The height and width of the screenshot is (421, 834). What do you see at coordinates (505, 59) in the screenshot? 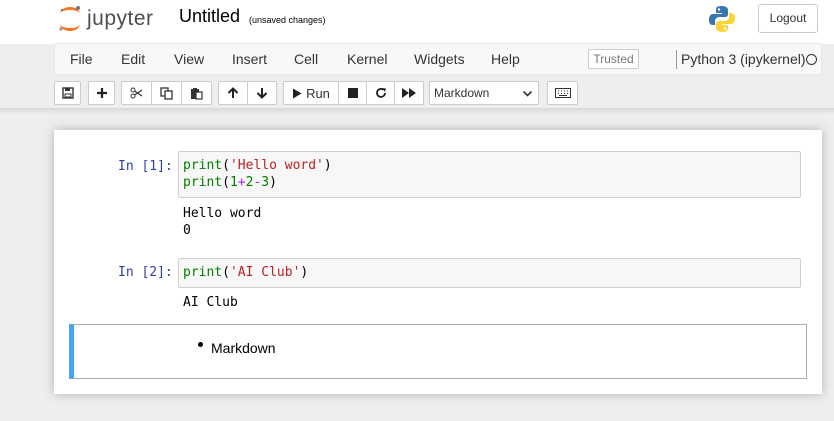
I see `menu-help: Help` at bounding box center [505, 59].